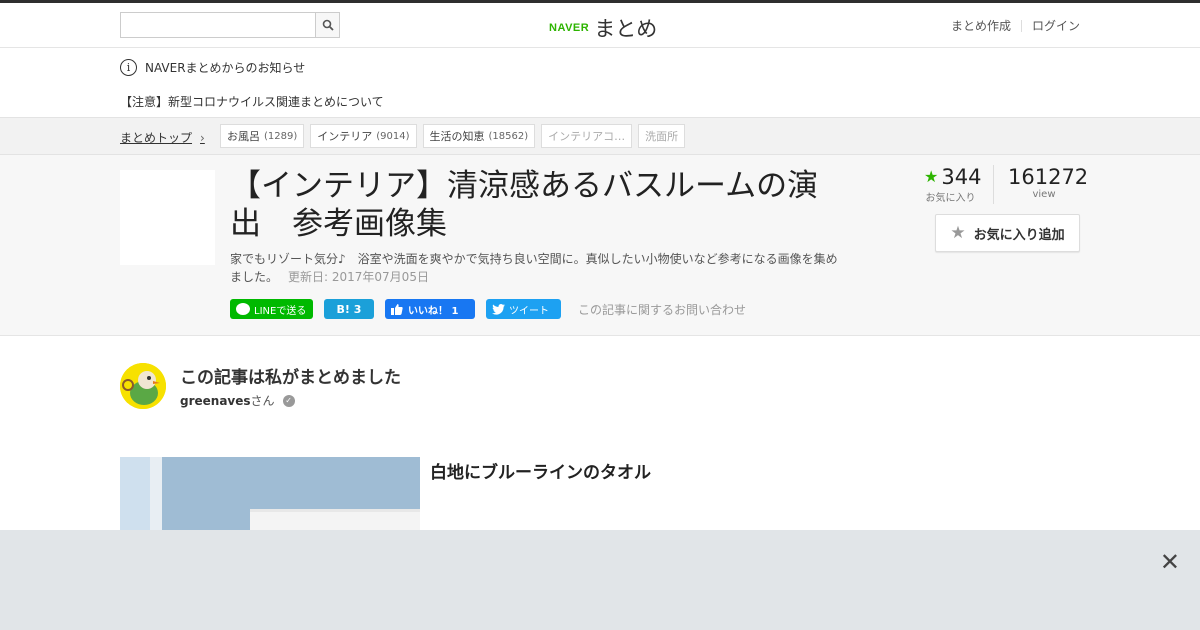  I want to click on add-favorite-button: ★ お気に入り追加, so click(1007, 233).